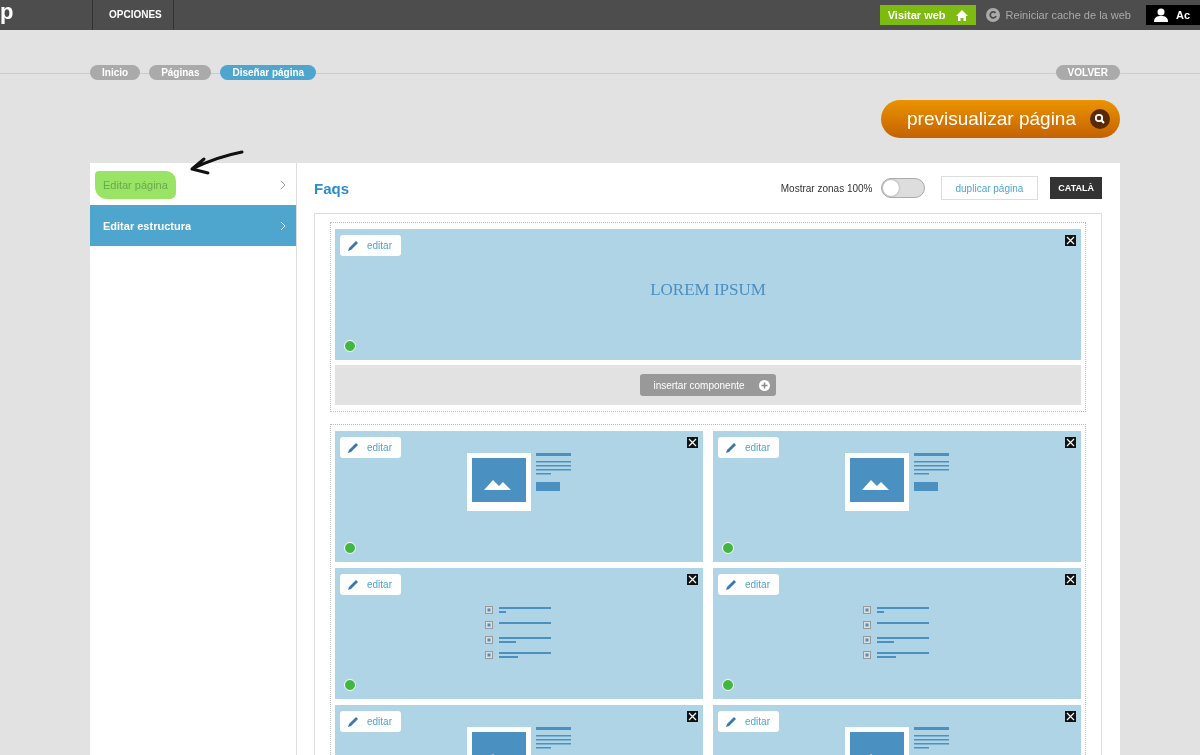 The image size is (1200, 755). I want to click on breadcrumb-link: Inicio, so click(115, 72).